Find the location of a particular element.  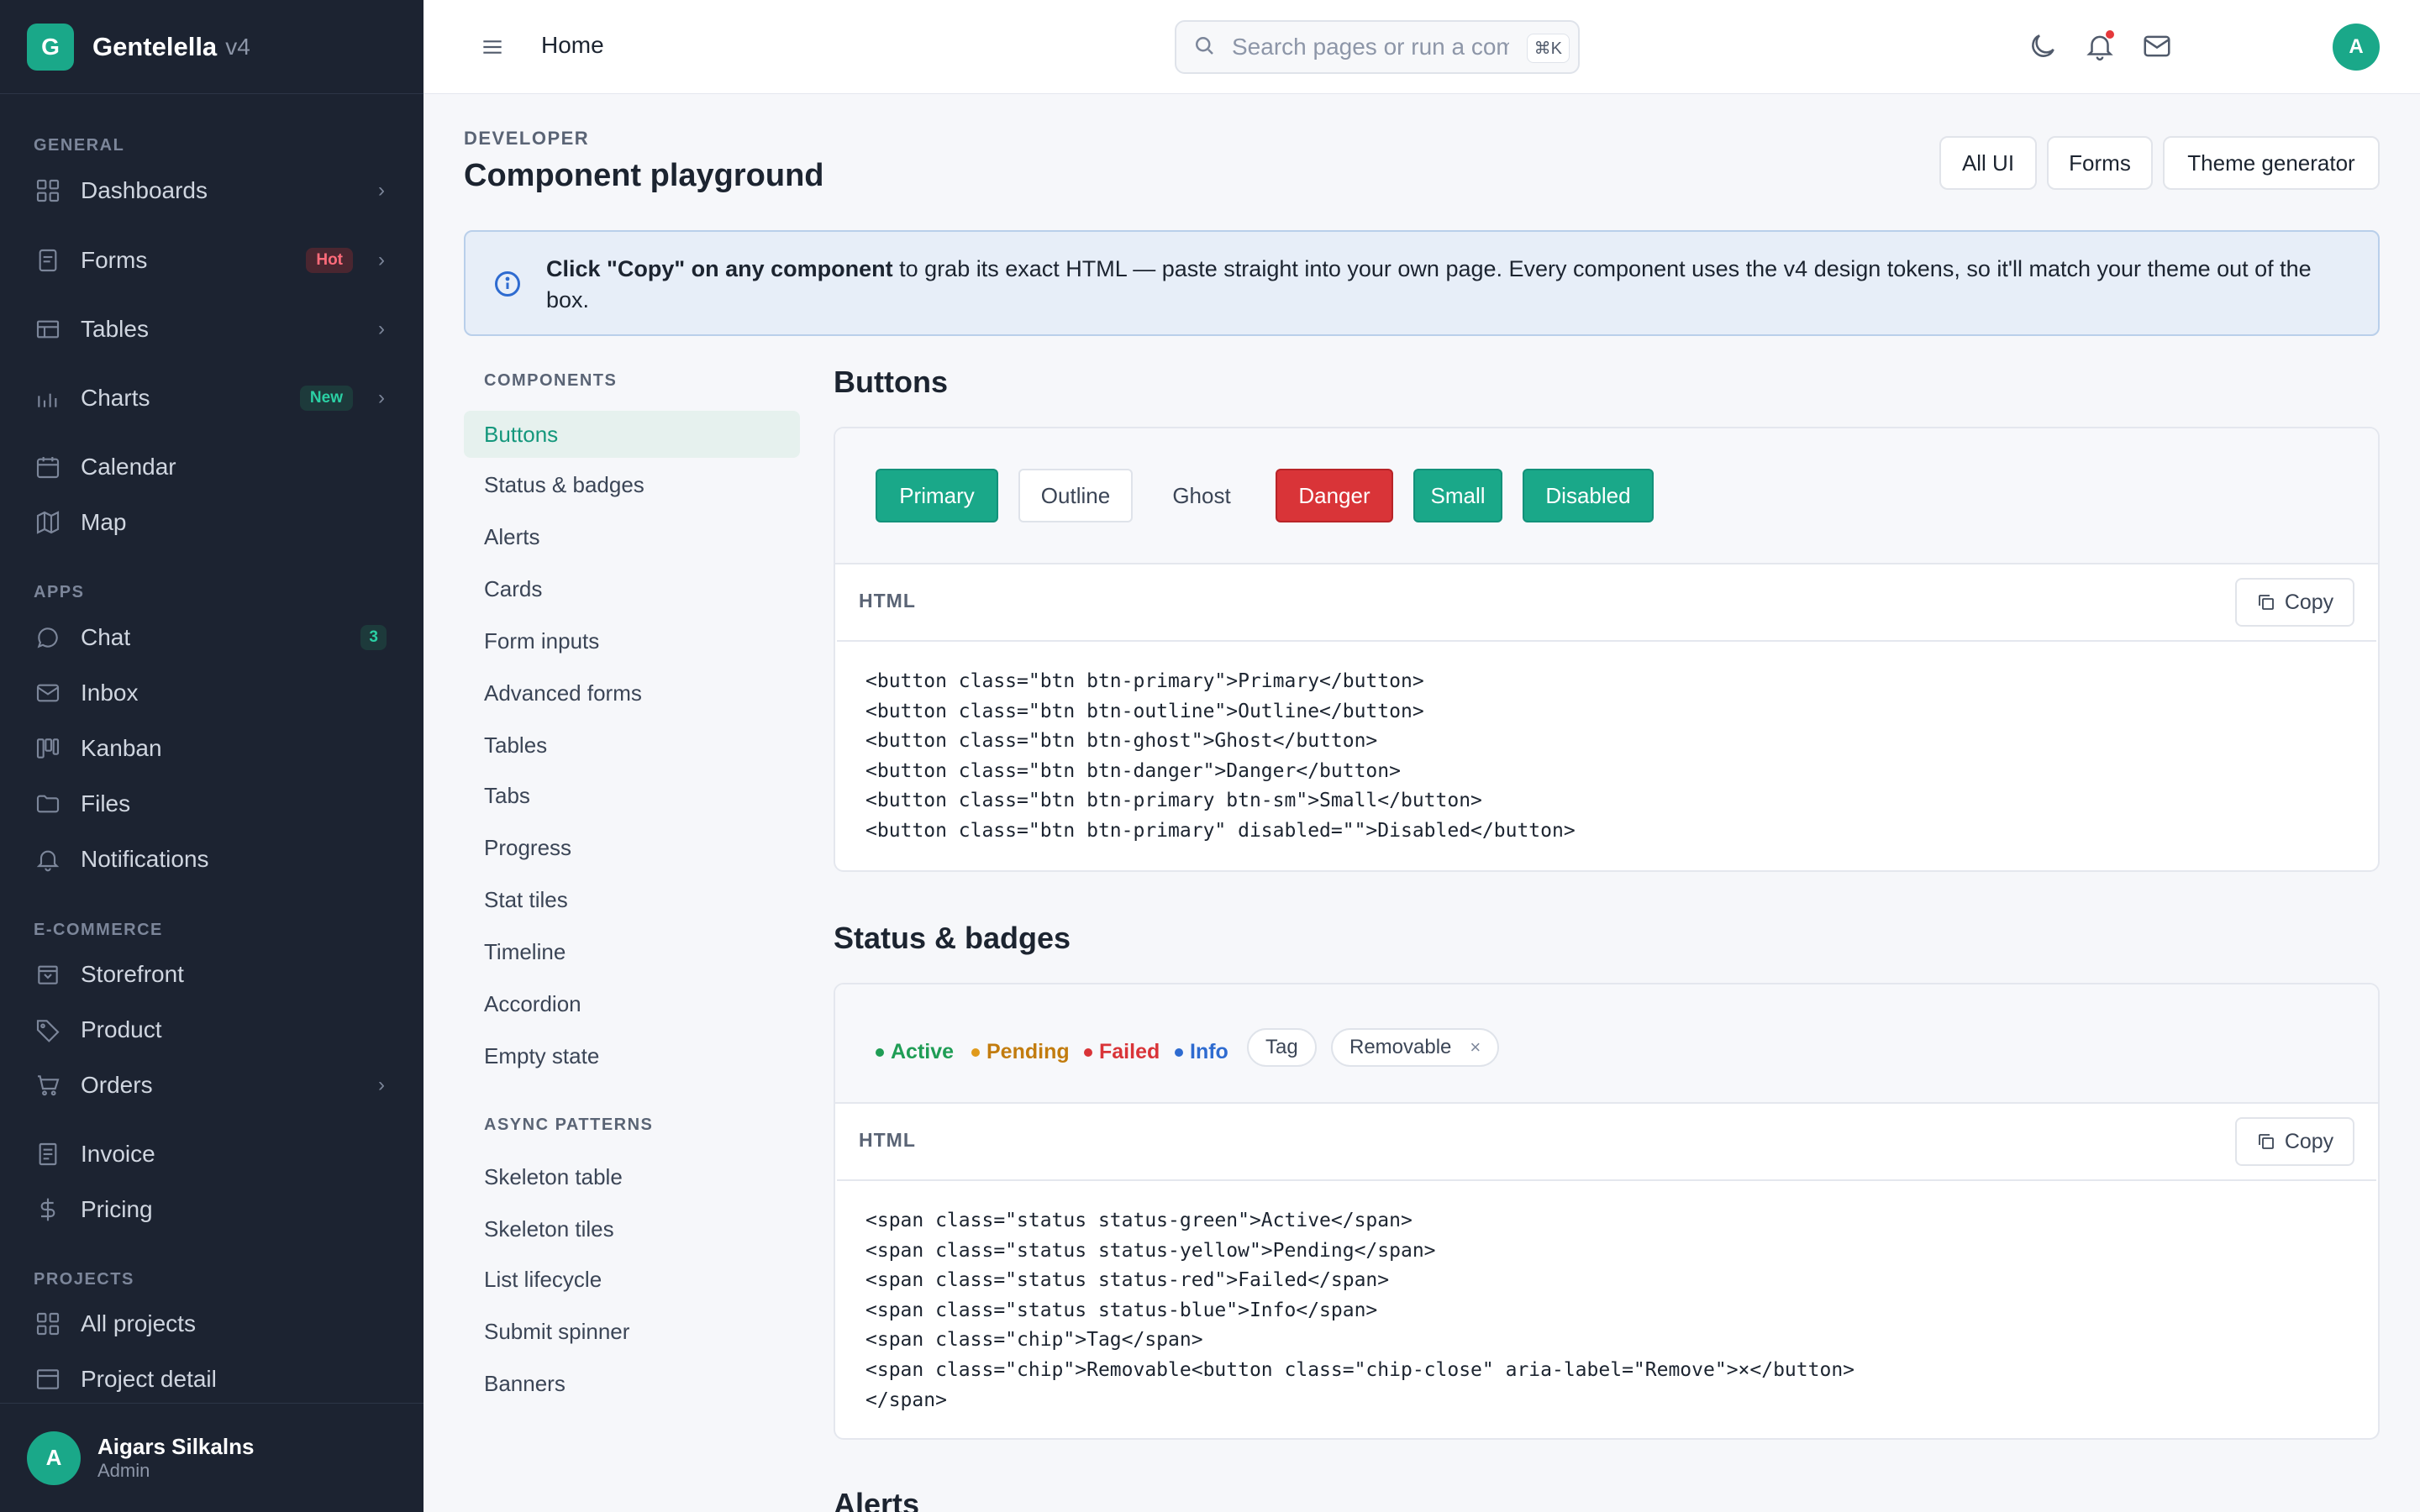

all-ui-button: All UI is located at coordinates (1988, 163).